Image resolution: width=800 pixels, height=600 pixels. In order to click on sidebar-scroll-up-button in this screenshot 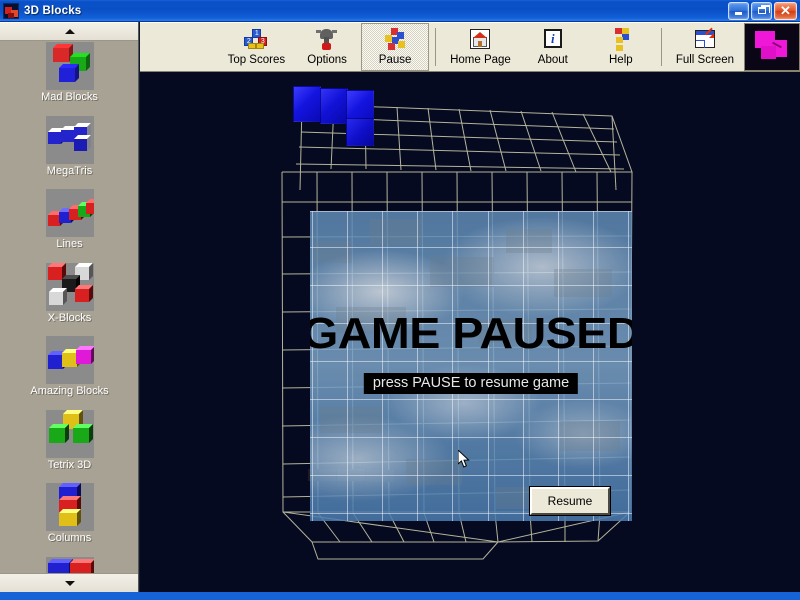, I will do `click(69, 31)`.